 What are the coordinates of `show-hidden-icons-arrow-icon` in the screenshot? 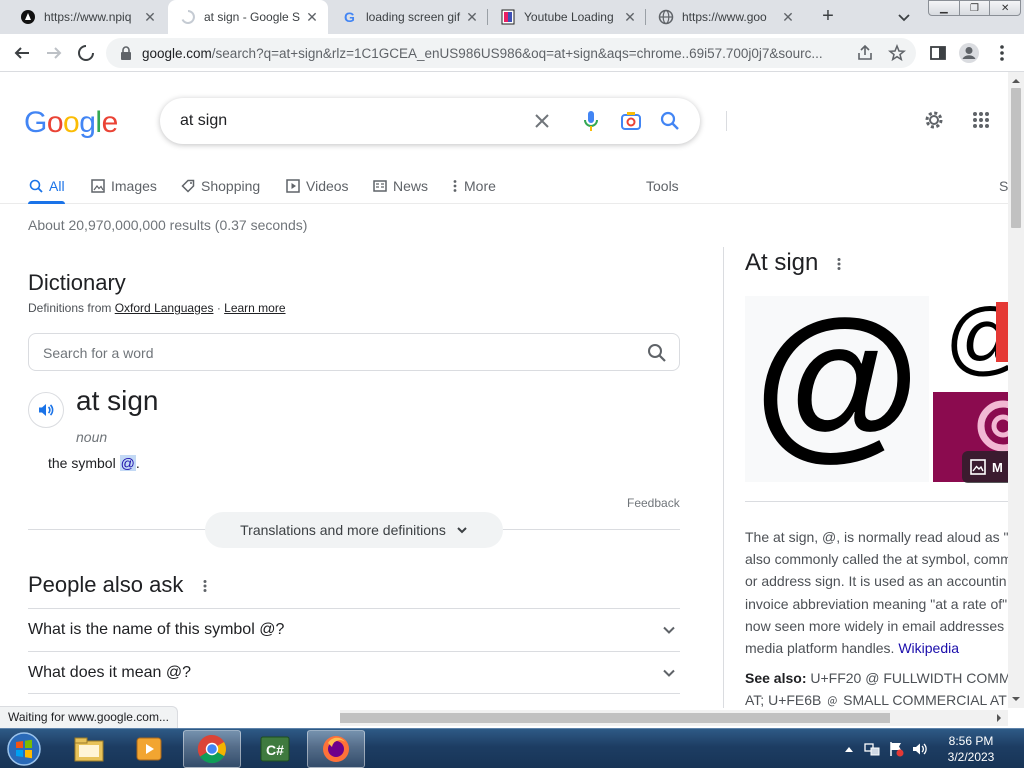 It's located at (849, 749).